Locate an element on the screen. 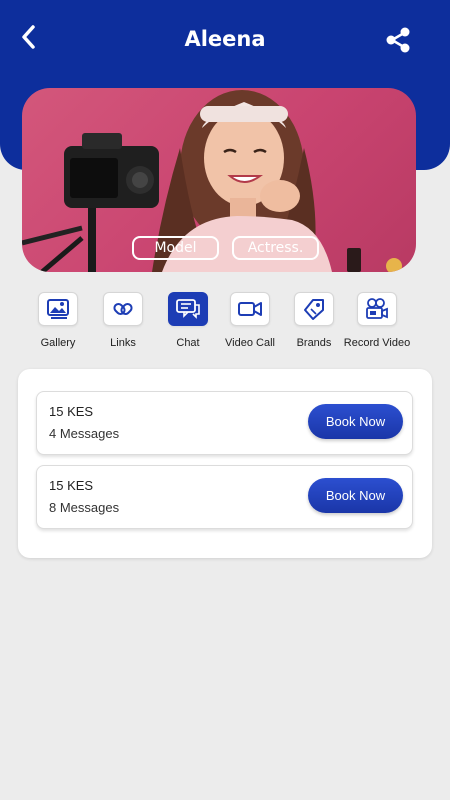  links-tile is located at coordinates (123, 309).